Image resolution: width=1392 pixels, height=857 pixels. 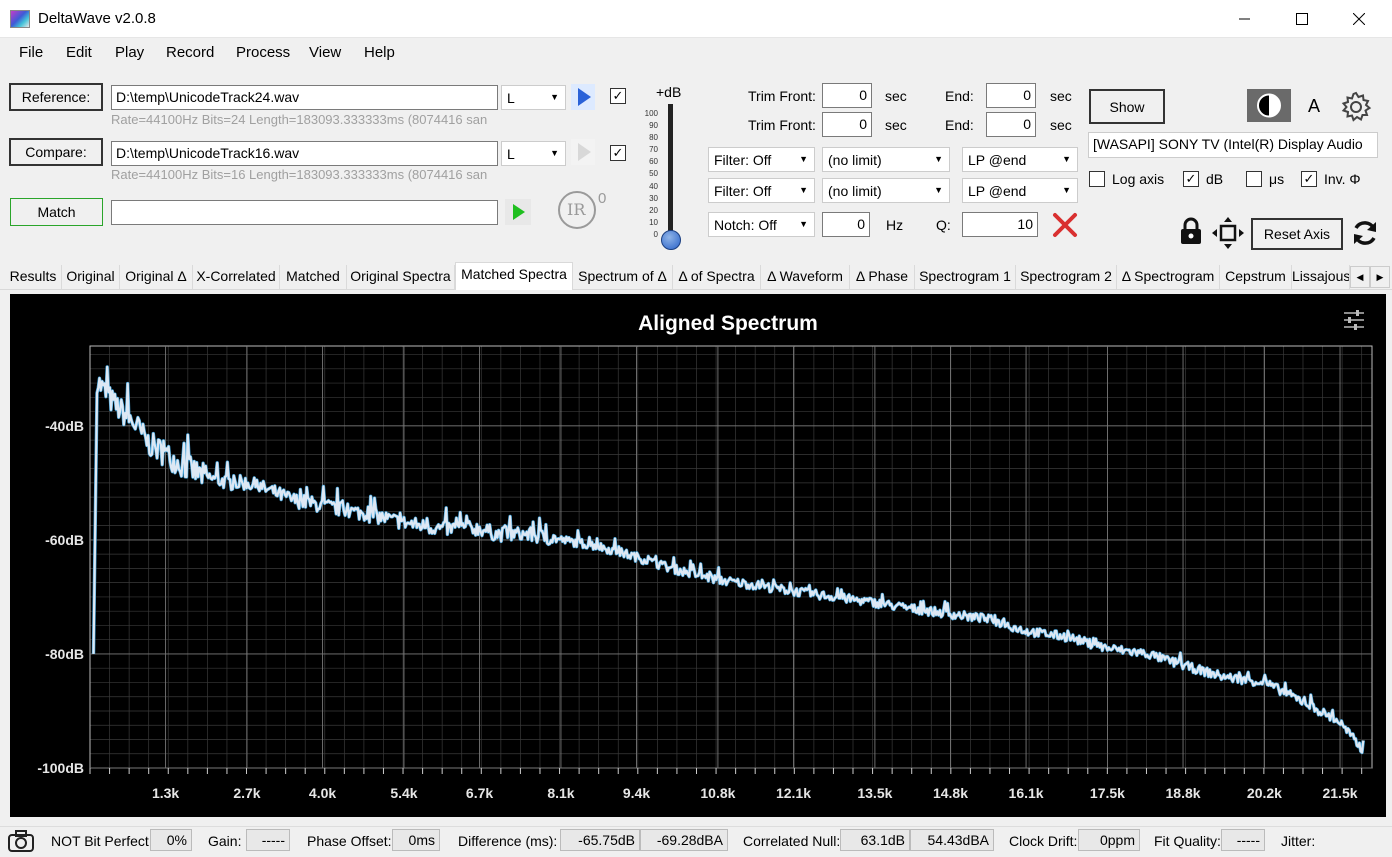 I want to click on font-size-button: A, so click(x=1314, y=106).